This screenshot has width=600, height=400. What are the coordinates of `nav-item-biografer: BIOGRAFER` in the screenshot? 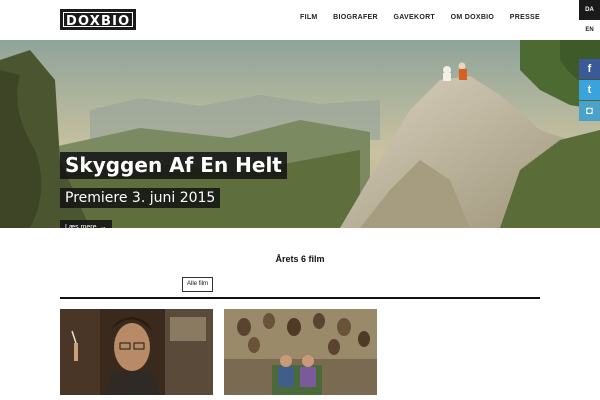 It's located at (355, 17).